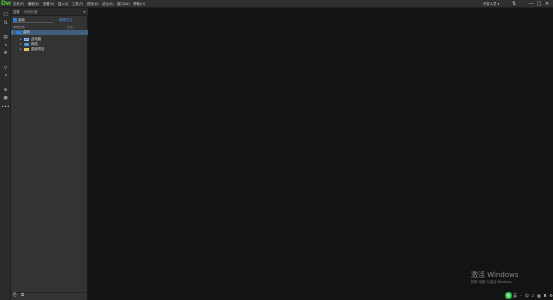 This screenshot has width=553, height=300. I want to click on menu-insert: 插入(I), so click(63, 4).